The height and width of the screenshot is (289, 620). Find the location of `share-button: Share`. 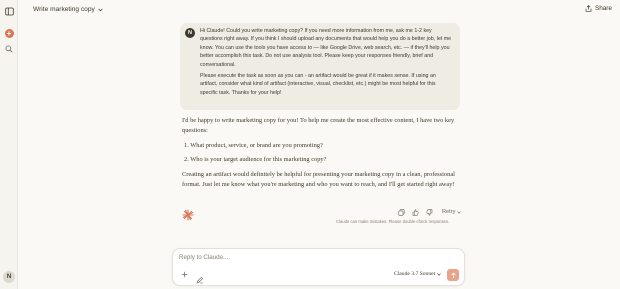

share-button: Share is located at coordinates (598, 8).